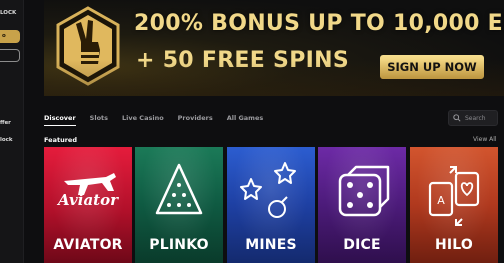 The image size is (504, 263). I want to click on game-name: MINES, so click(271, 245).